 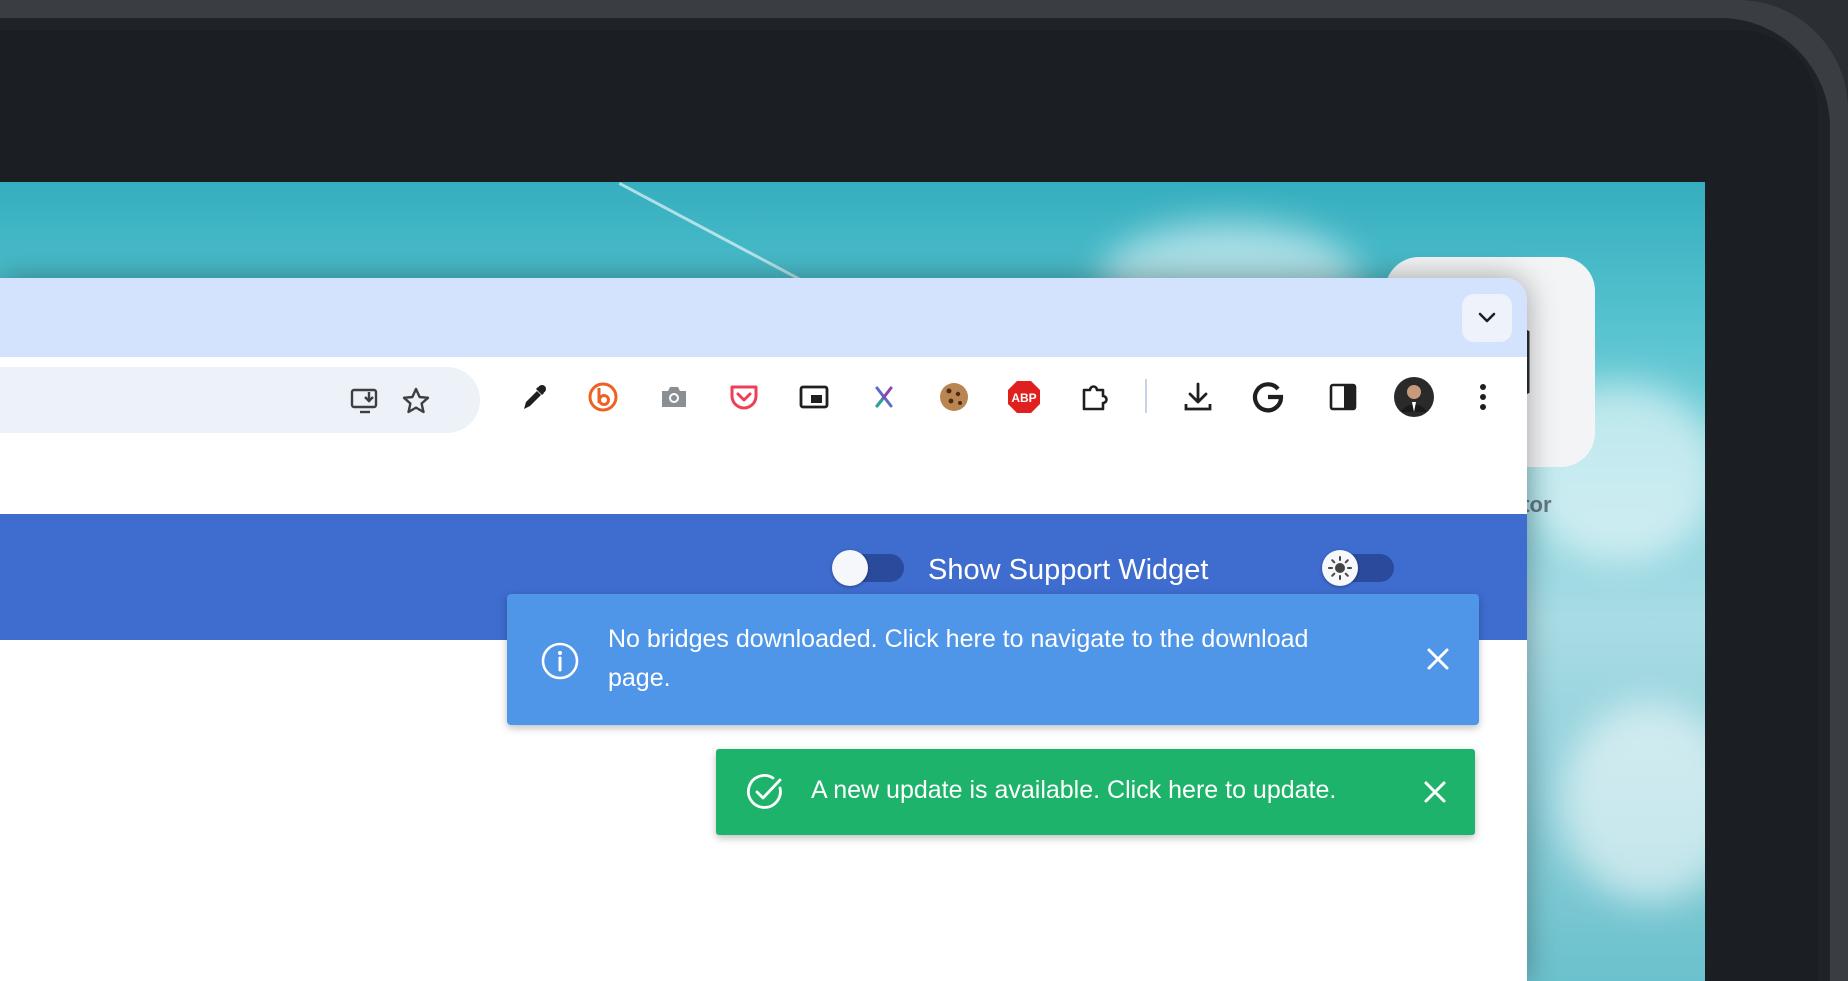 I want to click on adblock-plus-icon: ABP, so click(x=1024, y=397).